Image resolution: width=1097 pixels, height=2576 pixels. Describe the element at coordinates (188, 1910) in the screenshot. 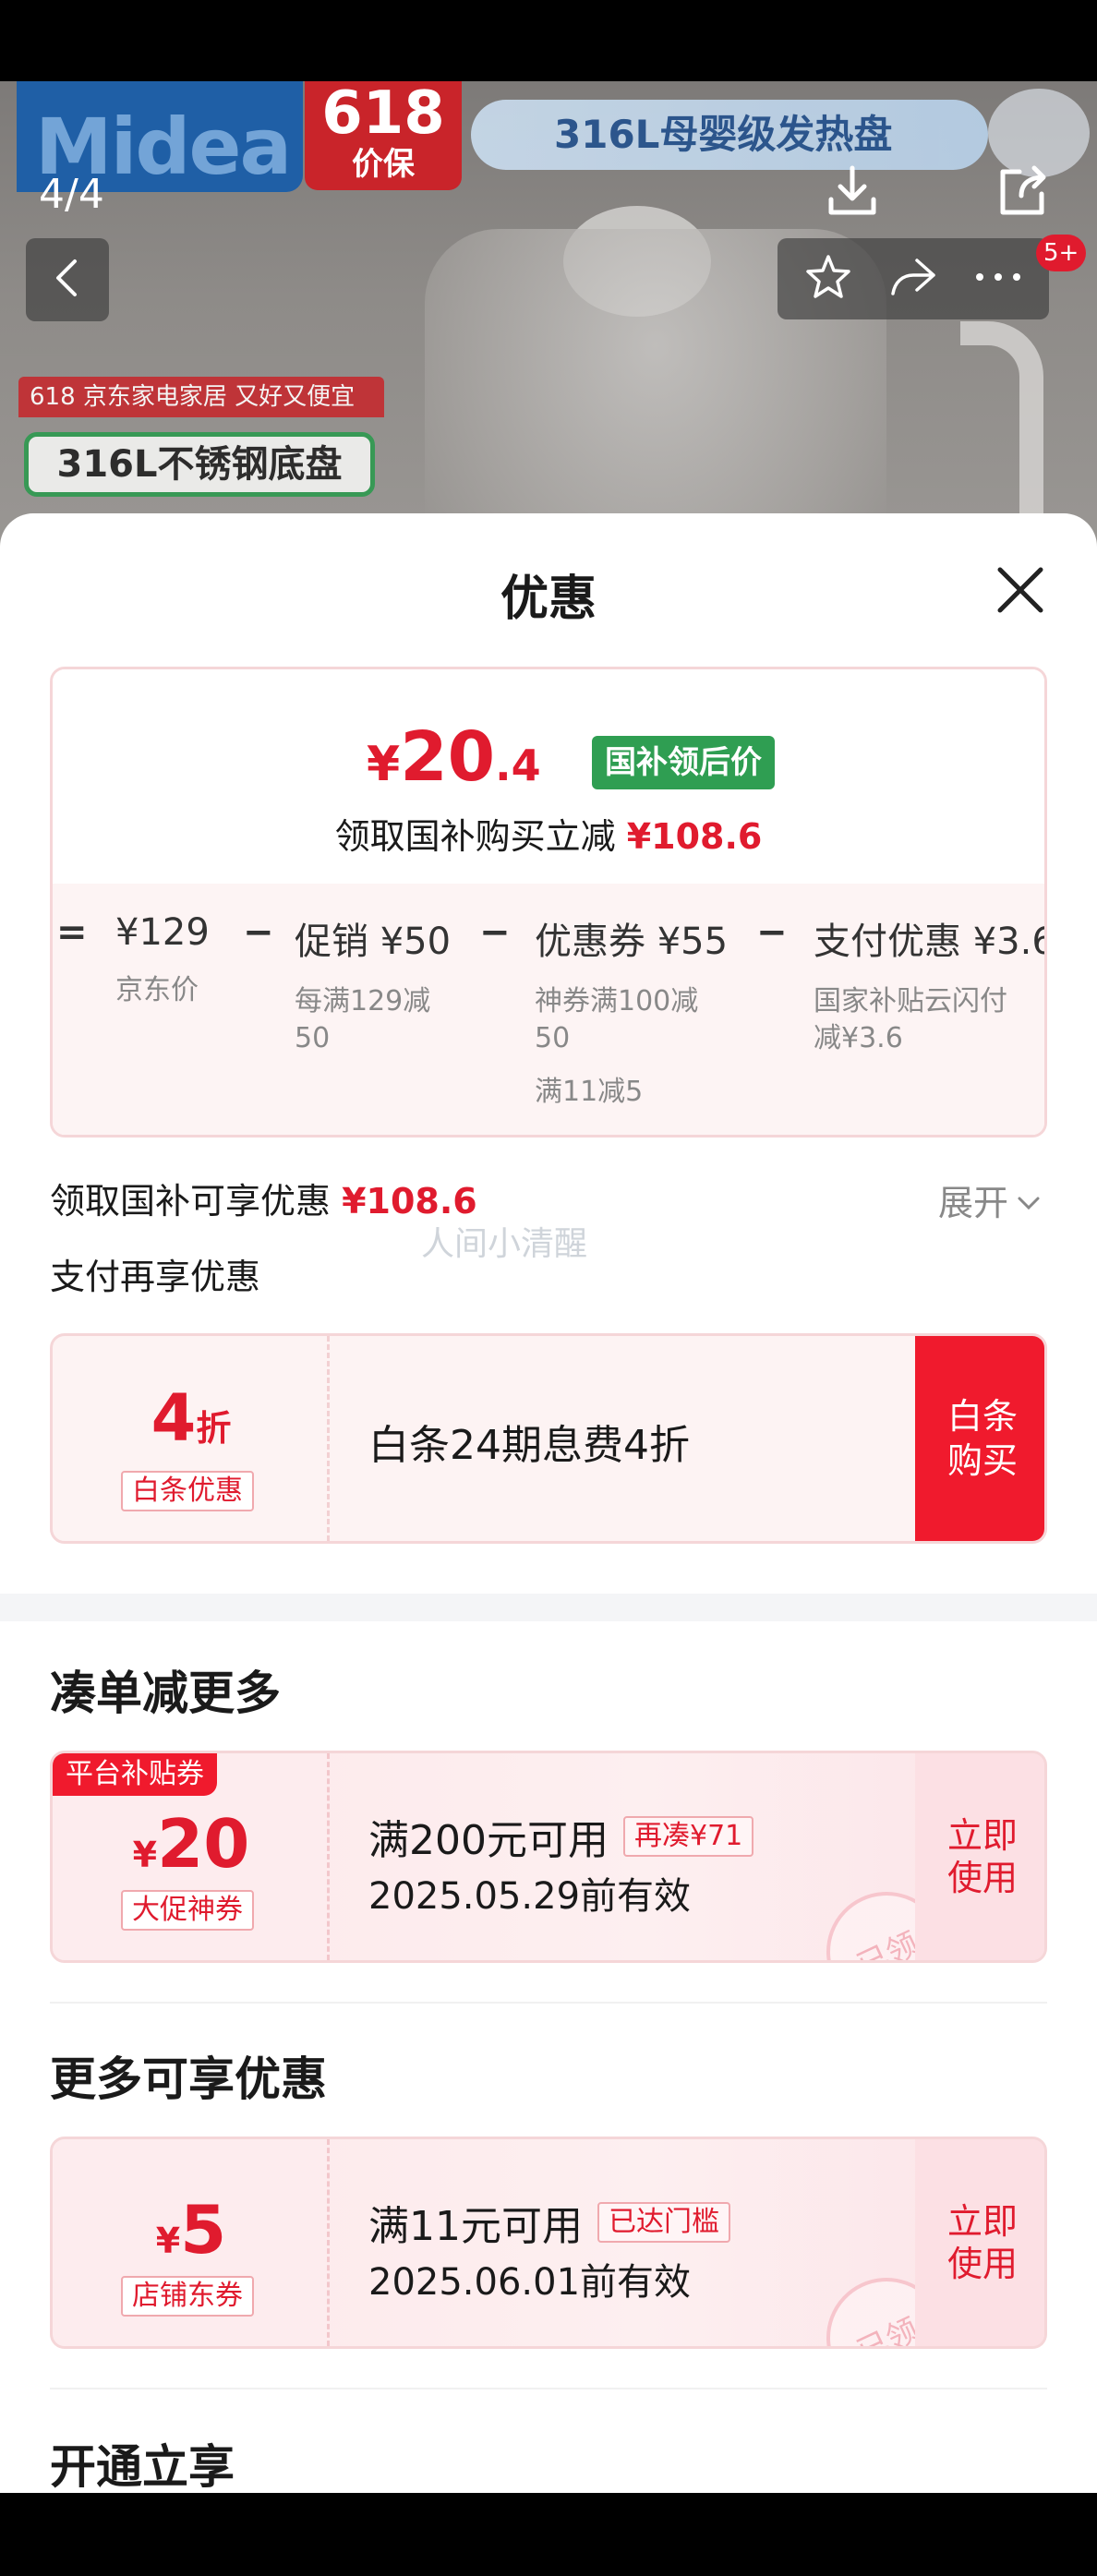

I see `coupon-type-tag: 大促神券` at that location.